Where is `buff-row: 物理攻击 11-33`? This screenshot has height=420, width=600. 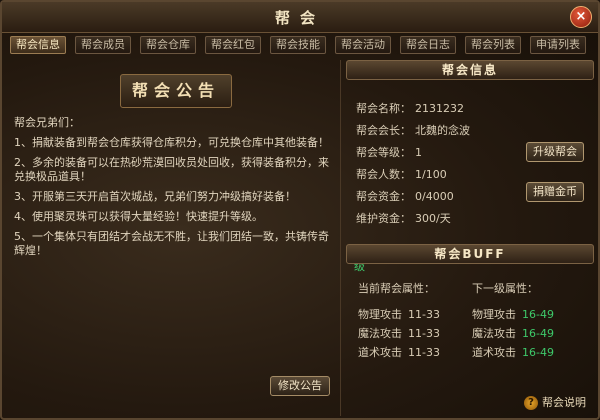 buff-row: 物理攻击 11-33 is located at coordinates (413, 314).